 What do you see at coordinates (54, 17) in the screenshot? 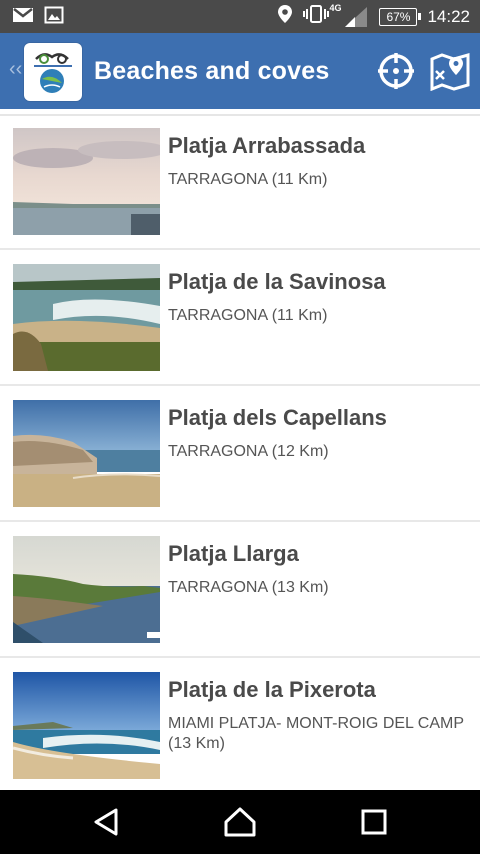
I see `gallery-icon` at bounding box center [54, 17].